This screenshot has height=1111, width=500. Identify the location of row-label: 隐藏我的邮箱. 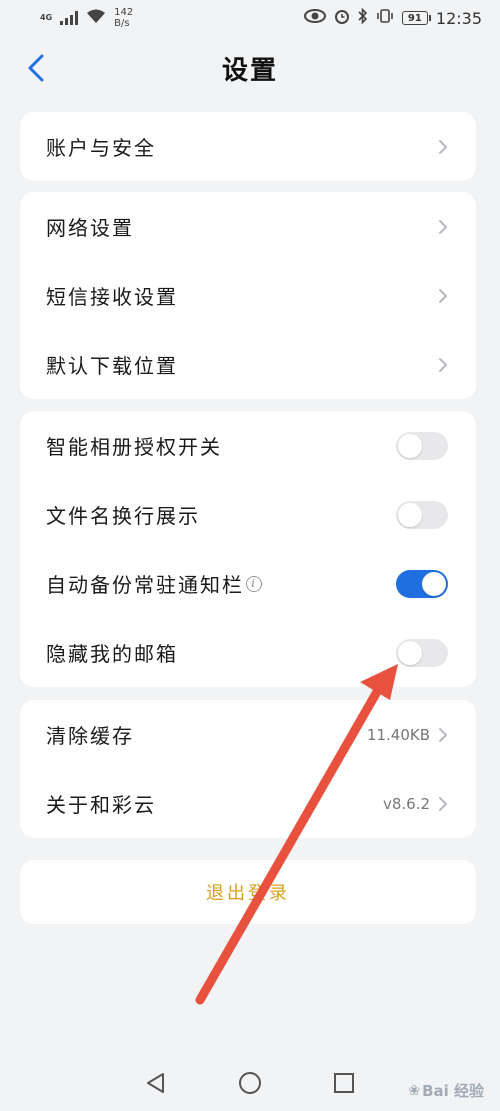
(112, 654).